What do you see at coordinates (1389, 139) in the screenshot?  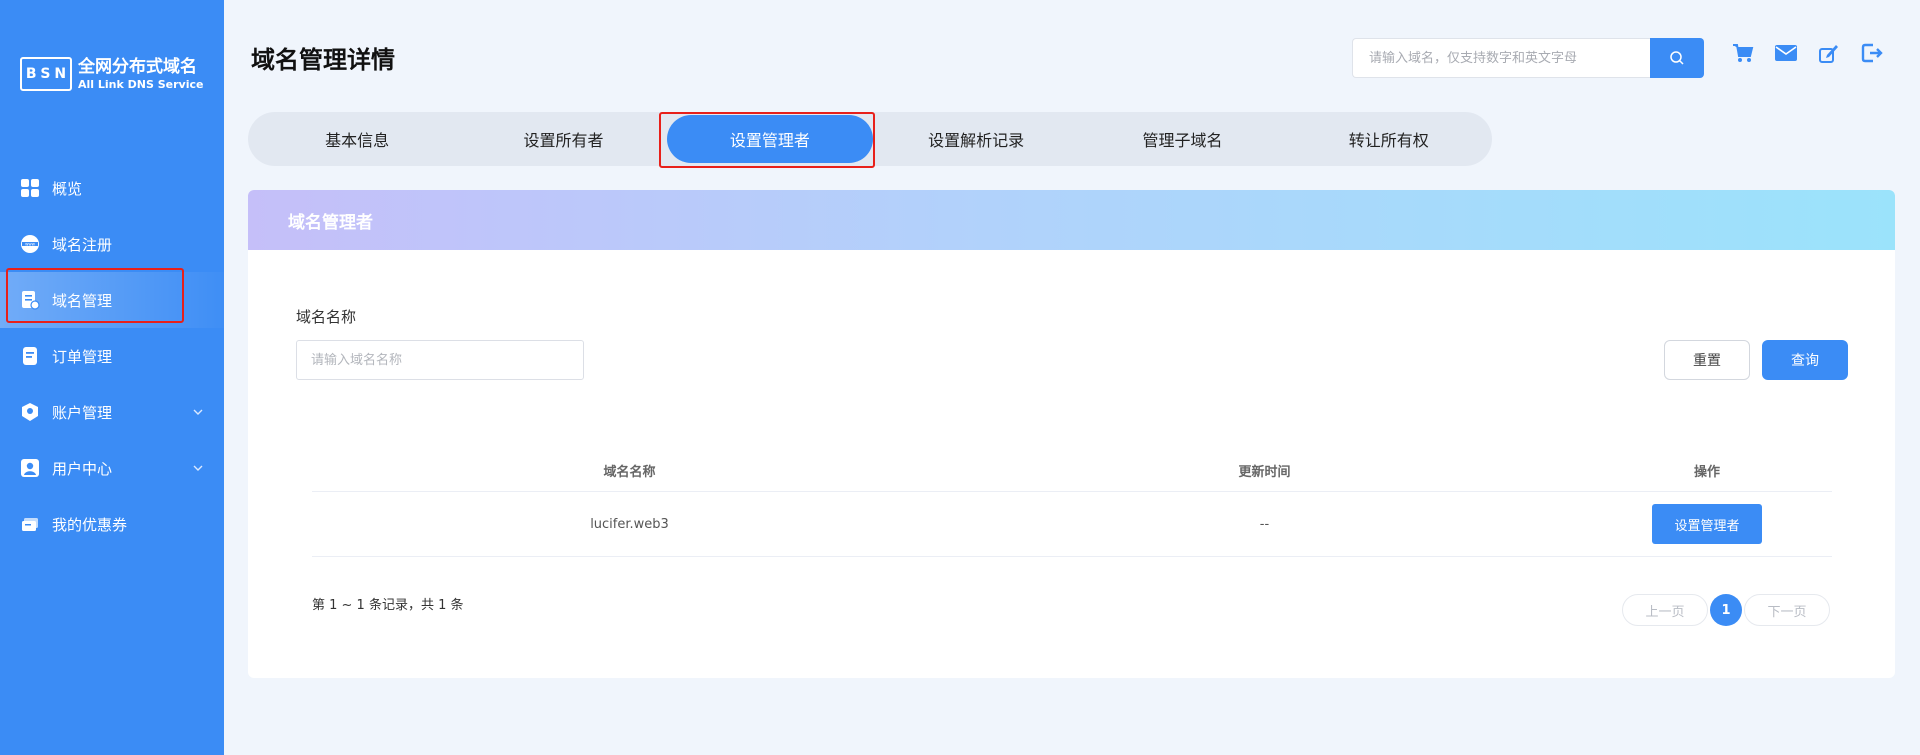 I see `tab-transfer-ownership: 转让所有权` at bounding box center [1389, 139].